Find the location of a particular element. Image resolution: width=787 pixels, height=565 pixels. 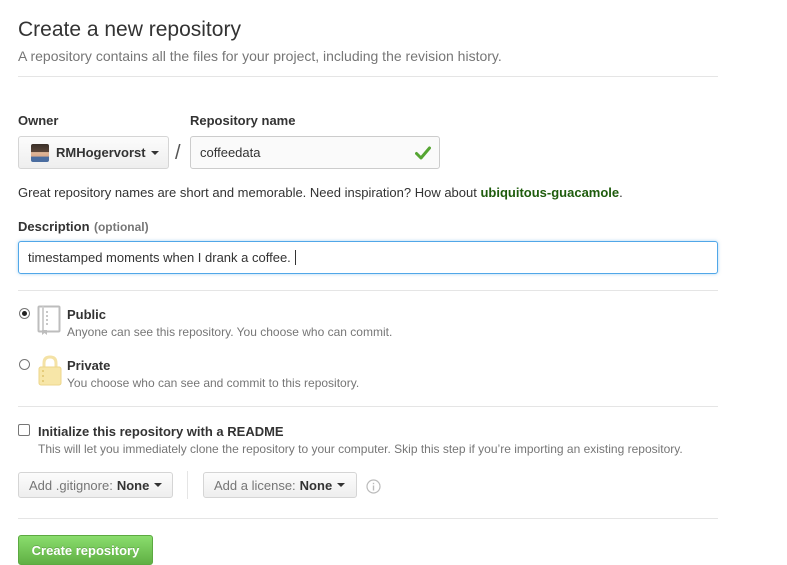

readme-label: Initialize this repository with a README is located at coordinates (161, 431).